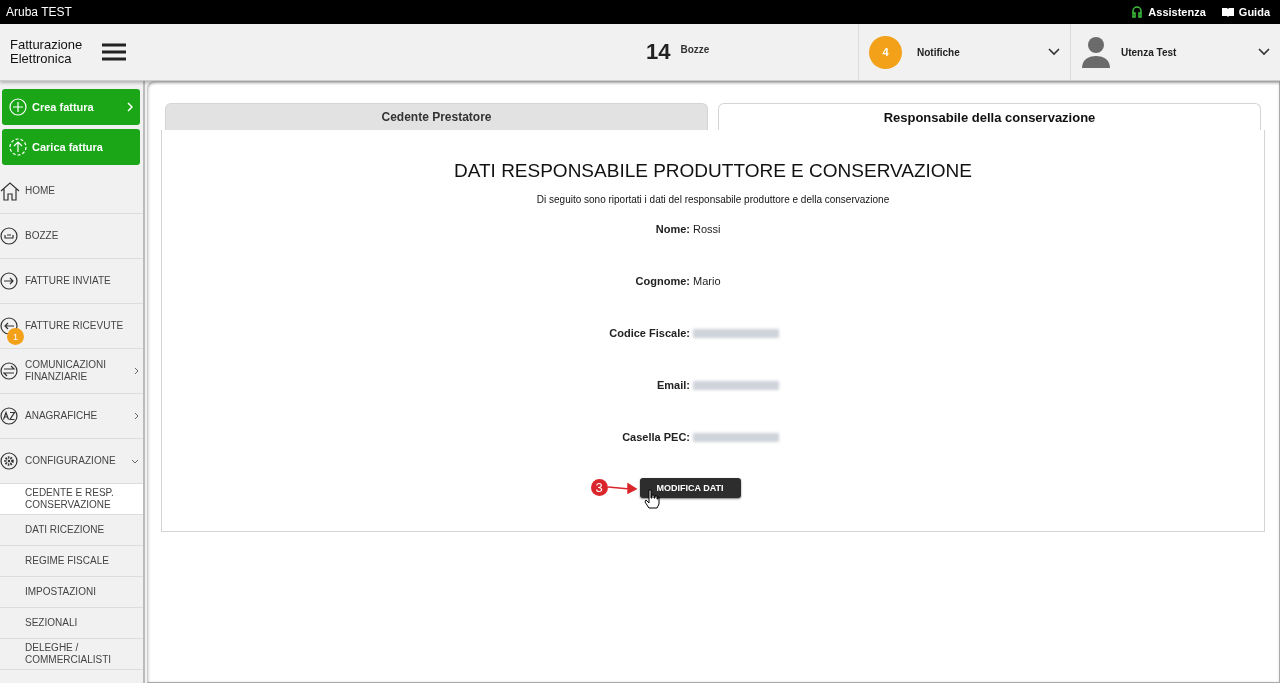  I want to click on field-label: Nome:, so click(672, 230).